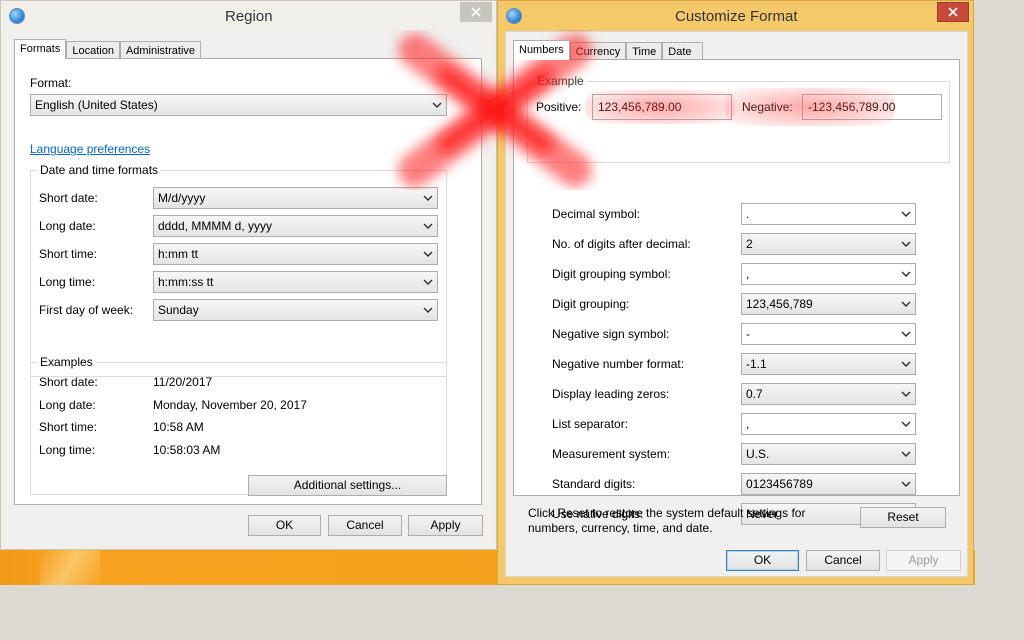 This screenshot has height=640, width=1024. Describe the element at coordinates (591, 304) in the screenshot. I see `setting-label: Digit grouping:` at that location.